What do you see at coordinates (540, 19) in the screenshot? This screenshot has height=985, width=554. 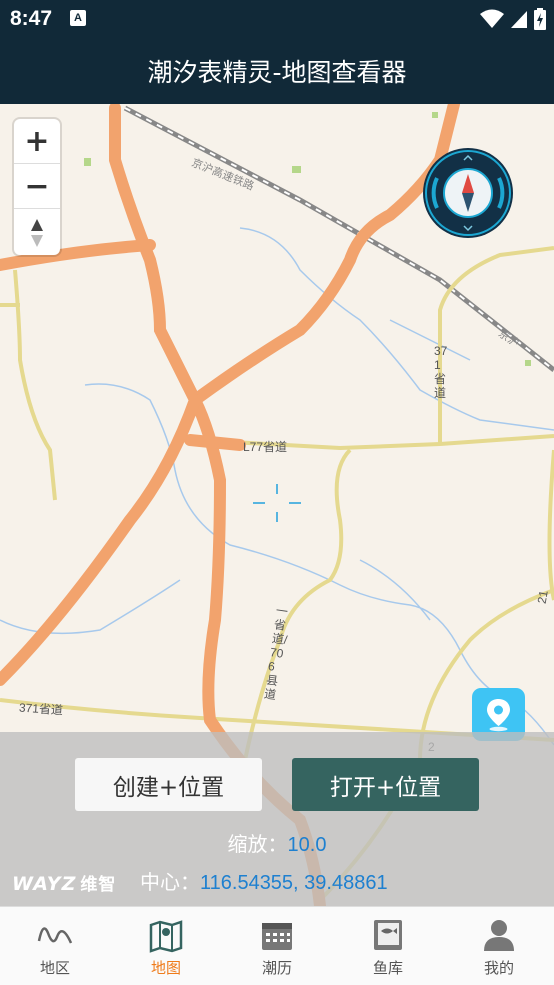 I see `battery-icon` at bounding box center [540, 19].